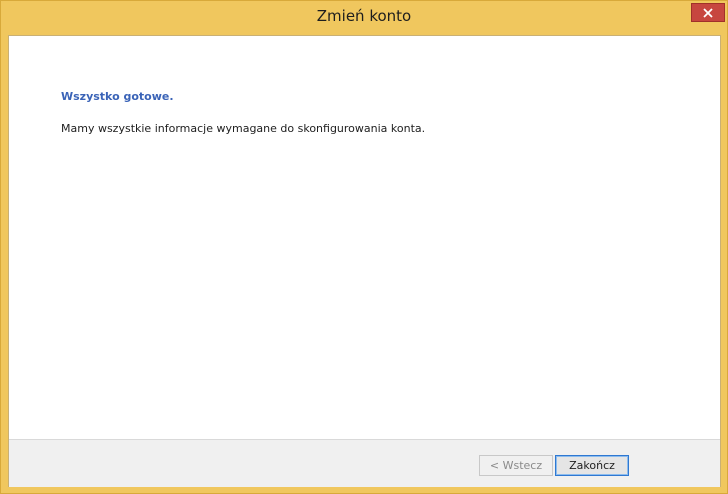 This screenshot has height=494, width=728. I want to click on title-bar: Zmień konto, so click(364, 18).